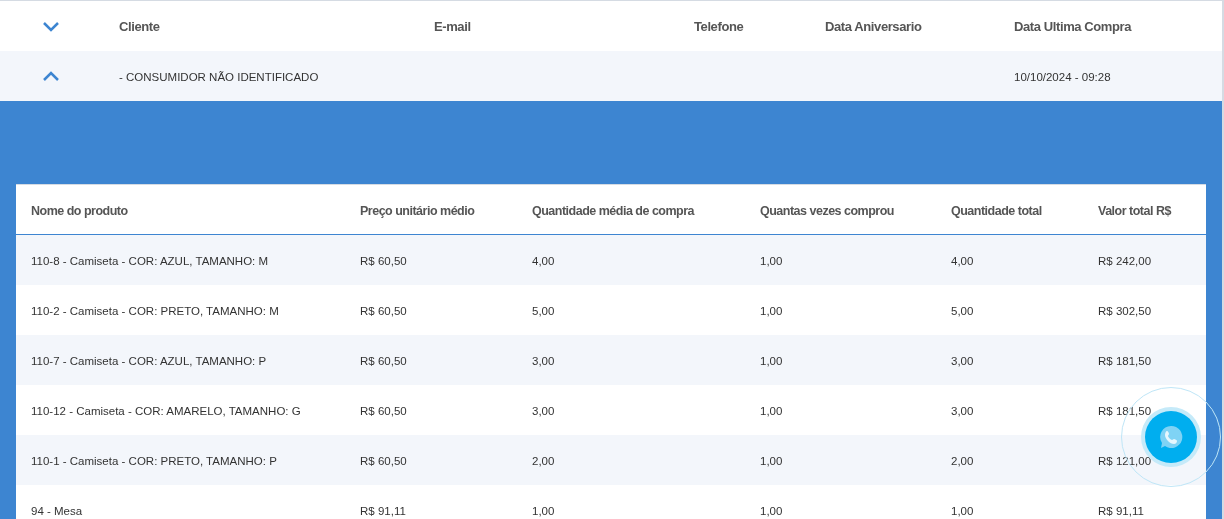 This screenshot has width=1224, height=519. What do you see at coordinates (219, 77) in the screenshot?
I see `table-cell: - CONSUMIDOR NÃO IDENTIFICADO` at bounding box center [219, 77].